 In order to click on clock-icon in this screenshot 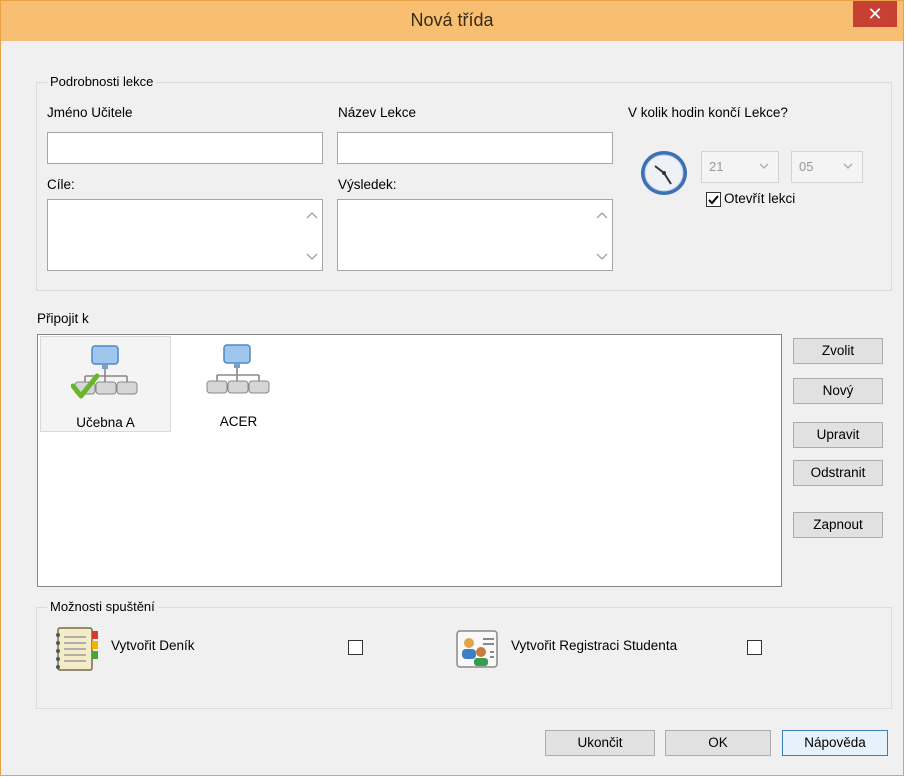, I will do `click(664, 173)`.